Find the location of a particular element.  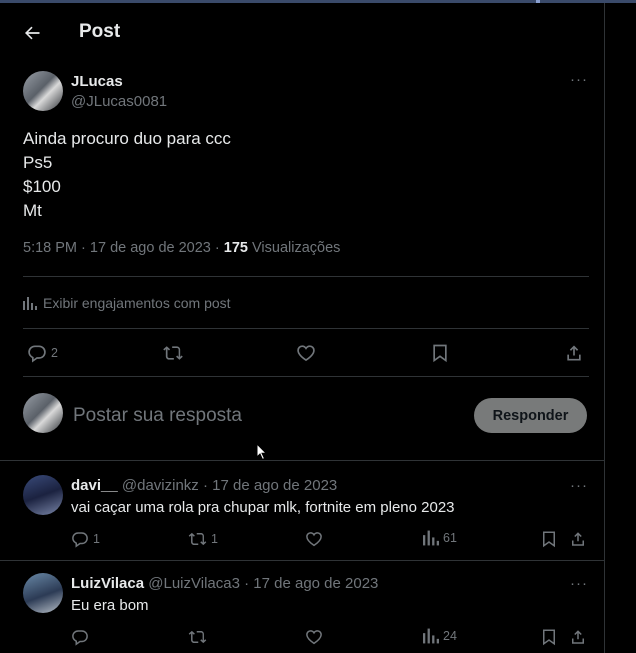

reply-header: davi__ @davizinkz · 17 de ago de 2023 is located at coordinates (204, 485).